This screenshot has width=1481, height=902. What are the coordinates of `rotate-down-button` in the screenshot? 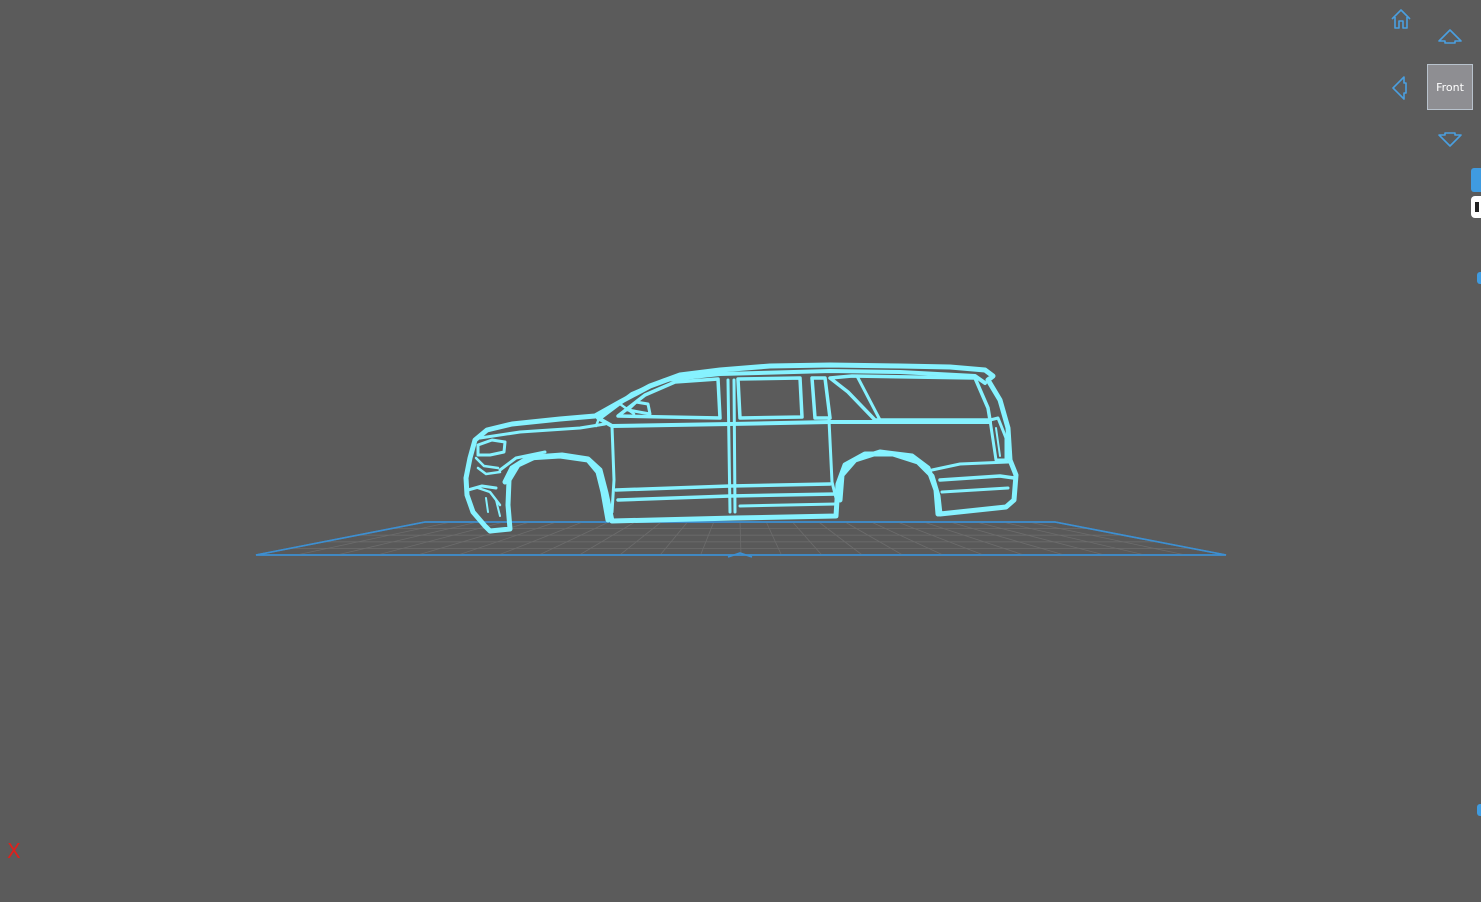 It's located at (1450, 140).